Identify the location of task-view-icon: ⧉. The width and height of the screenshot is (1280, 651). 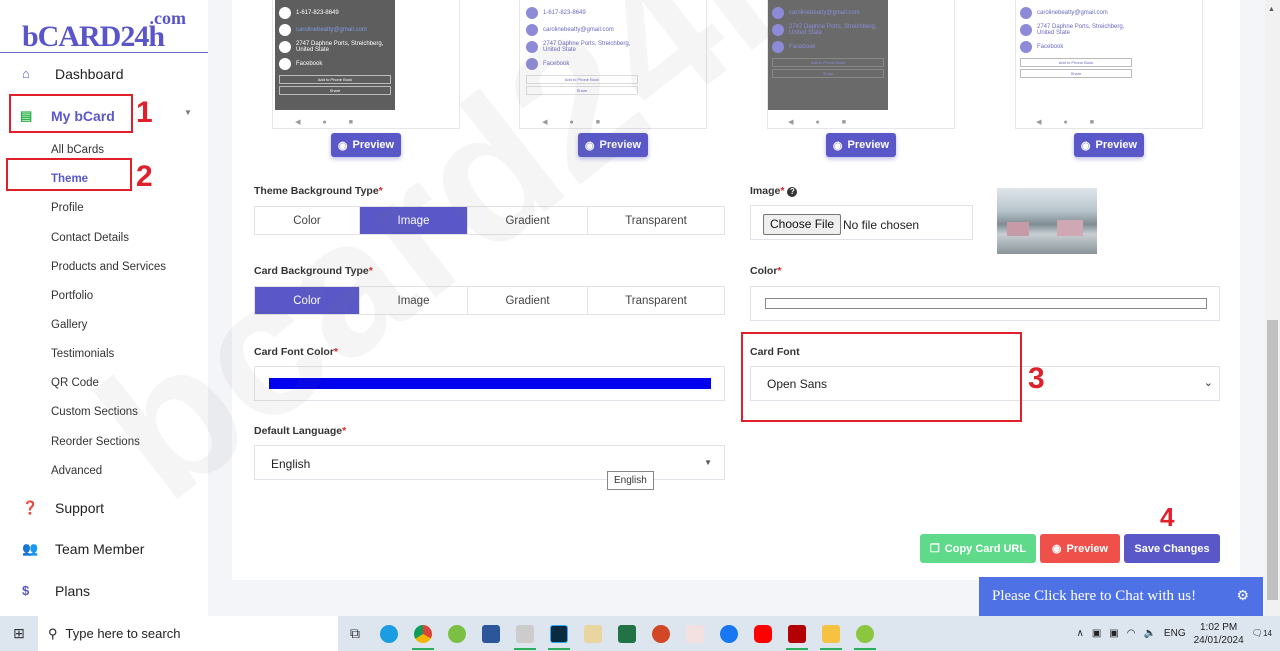
(355, 633).